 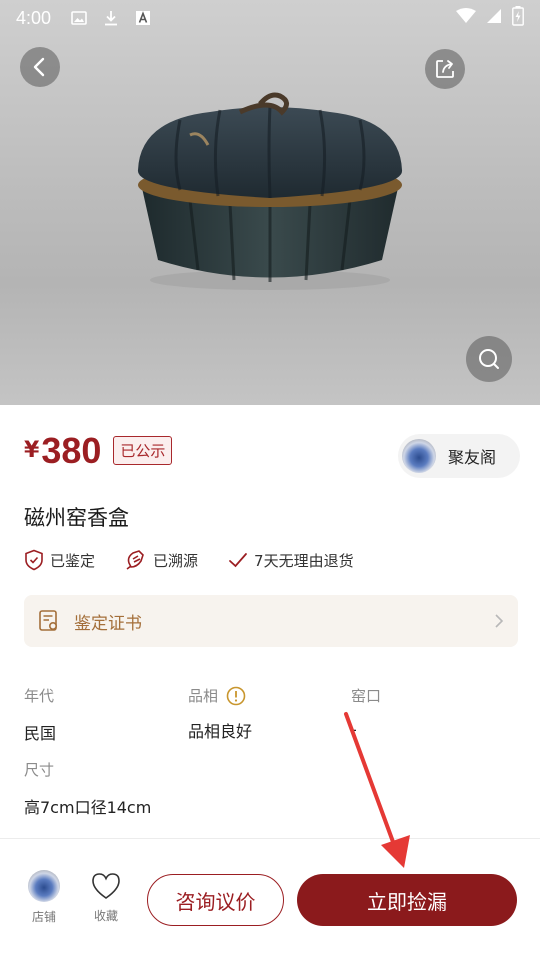 I want to click on attribute-value: 民国, so click(x=40, y=733).